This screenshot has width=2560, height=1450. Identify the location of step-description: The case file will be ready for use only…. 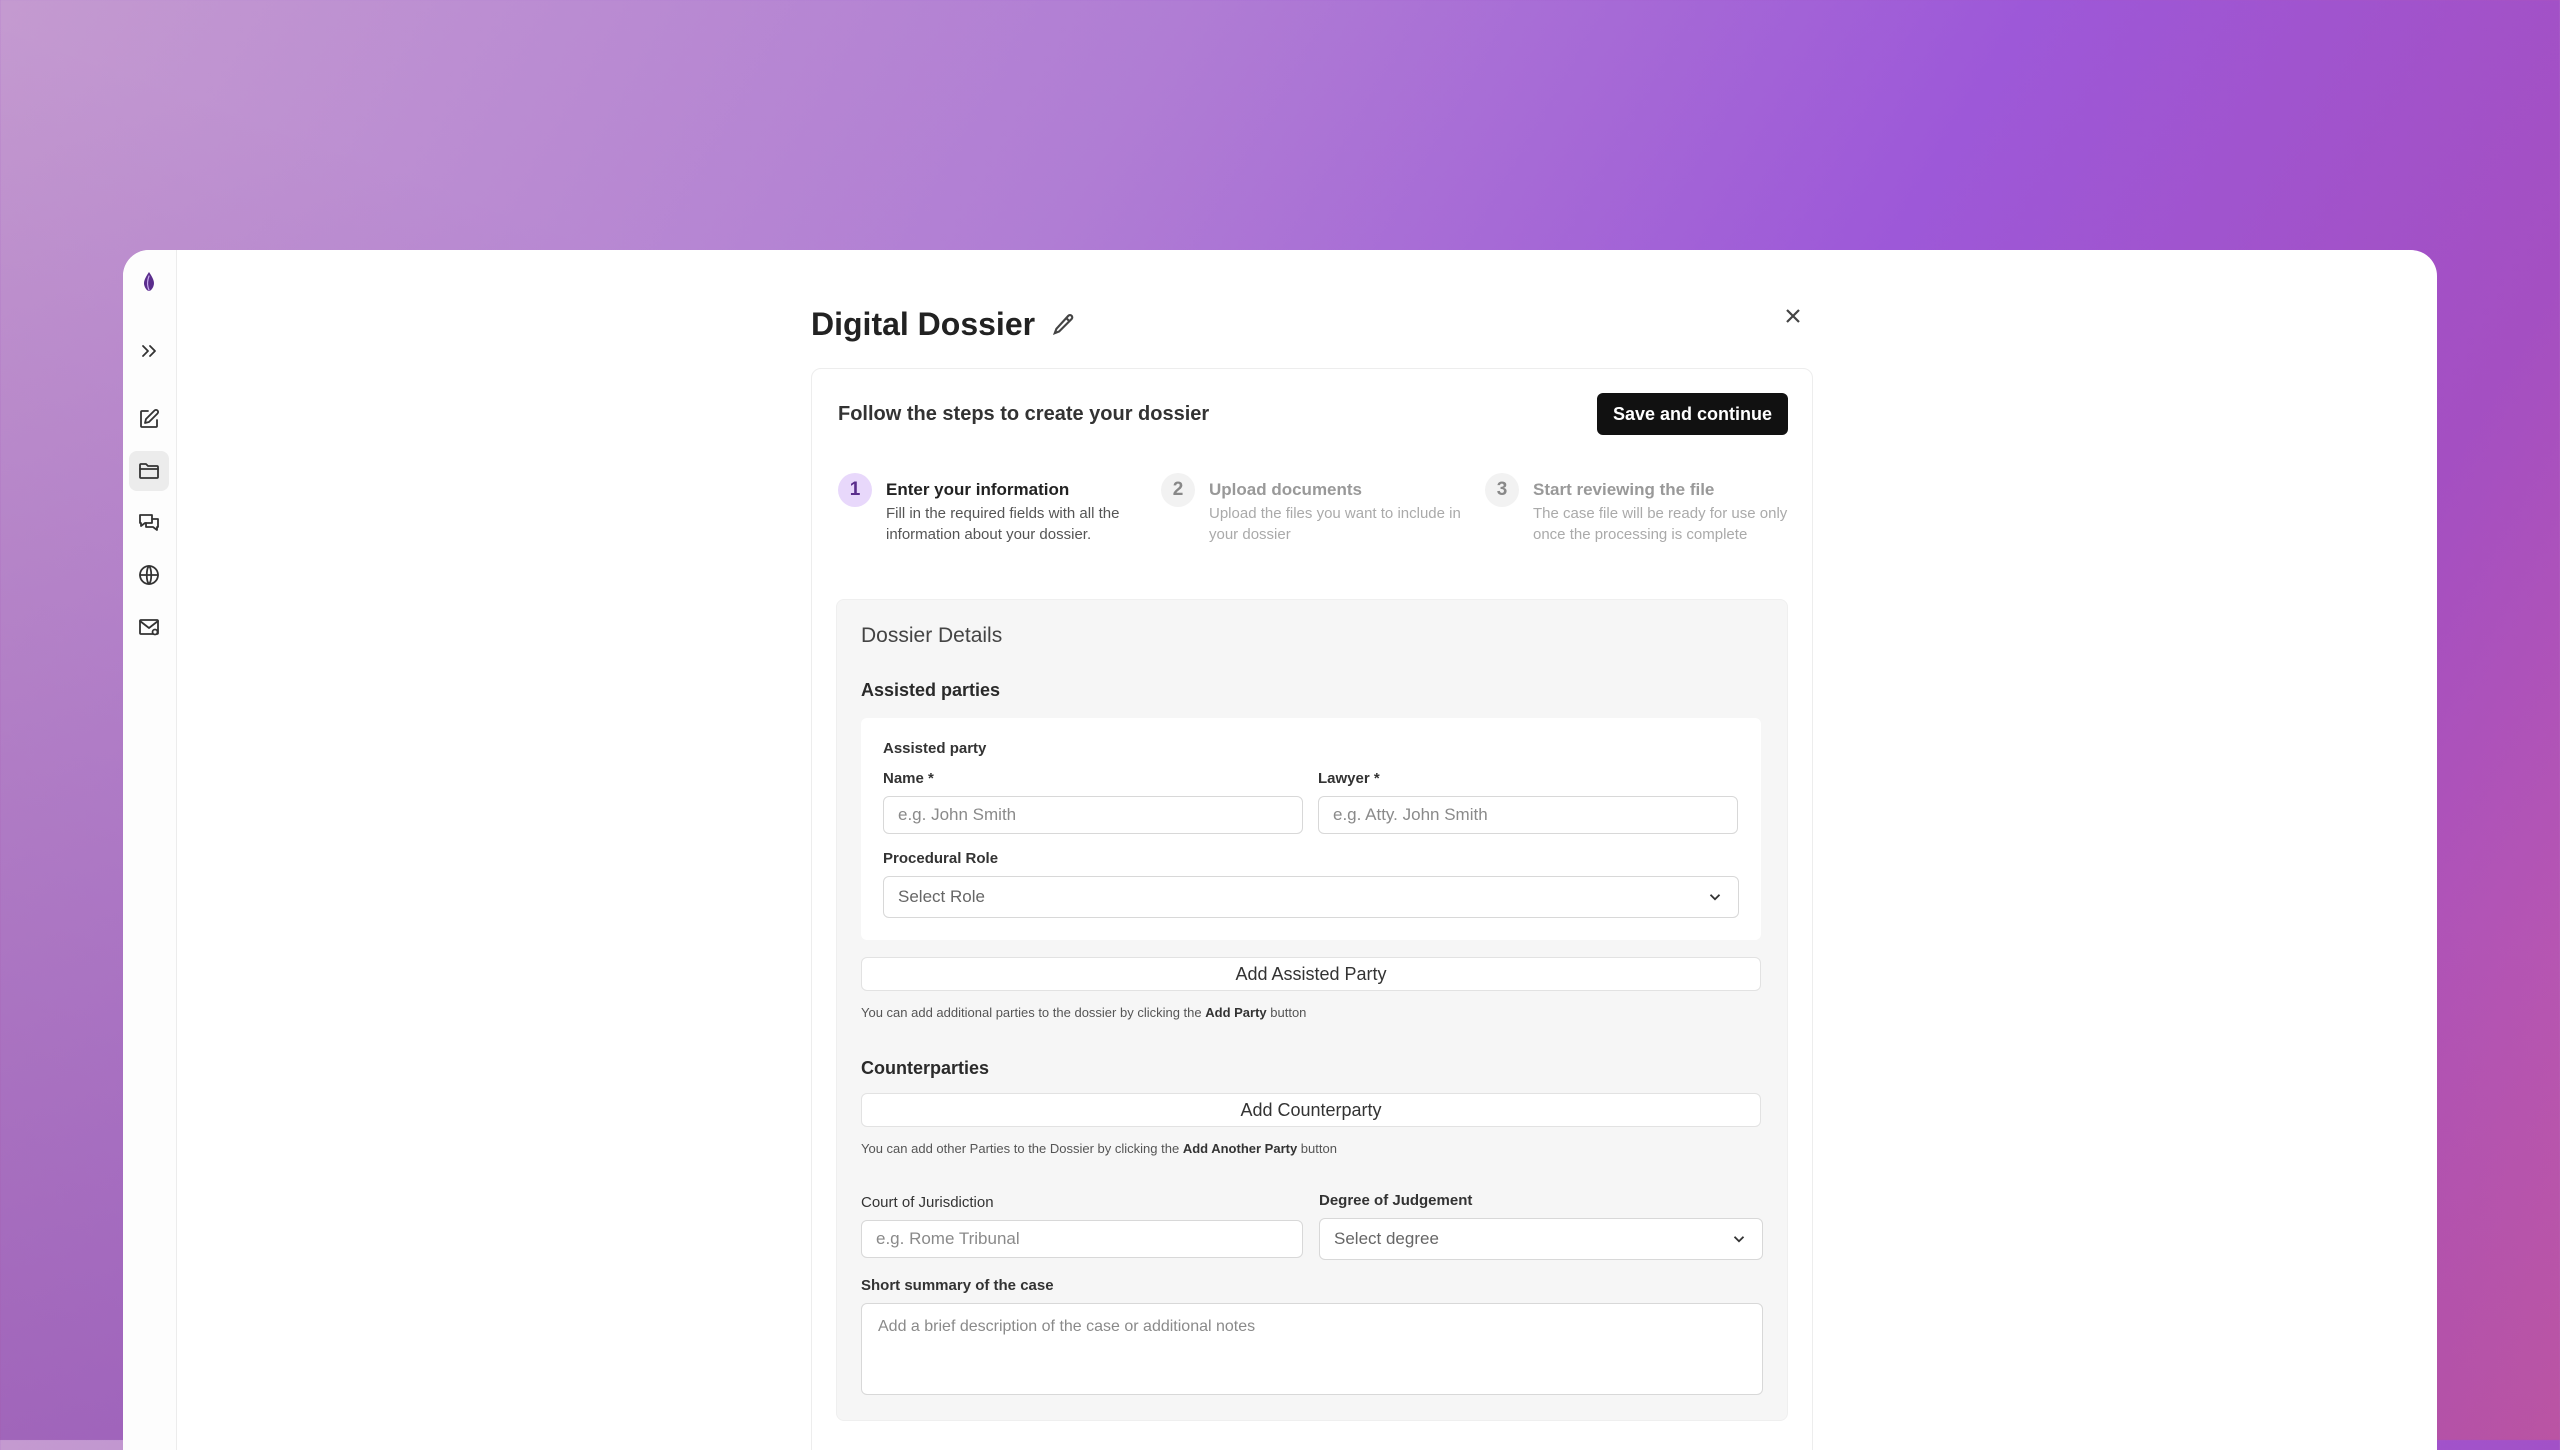
(1660, 524).